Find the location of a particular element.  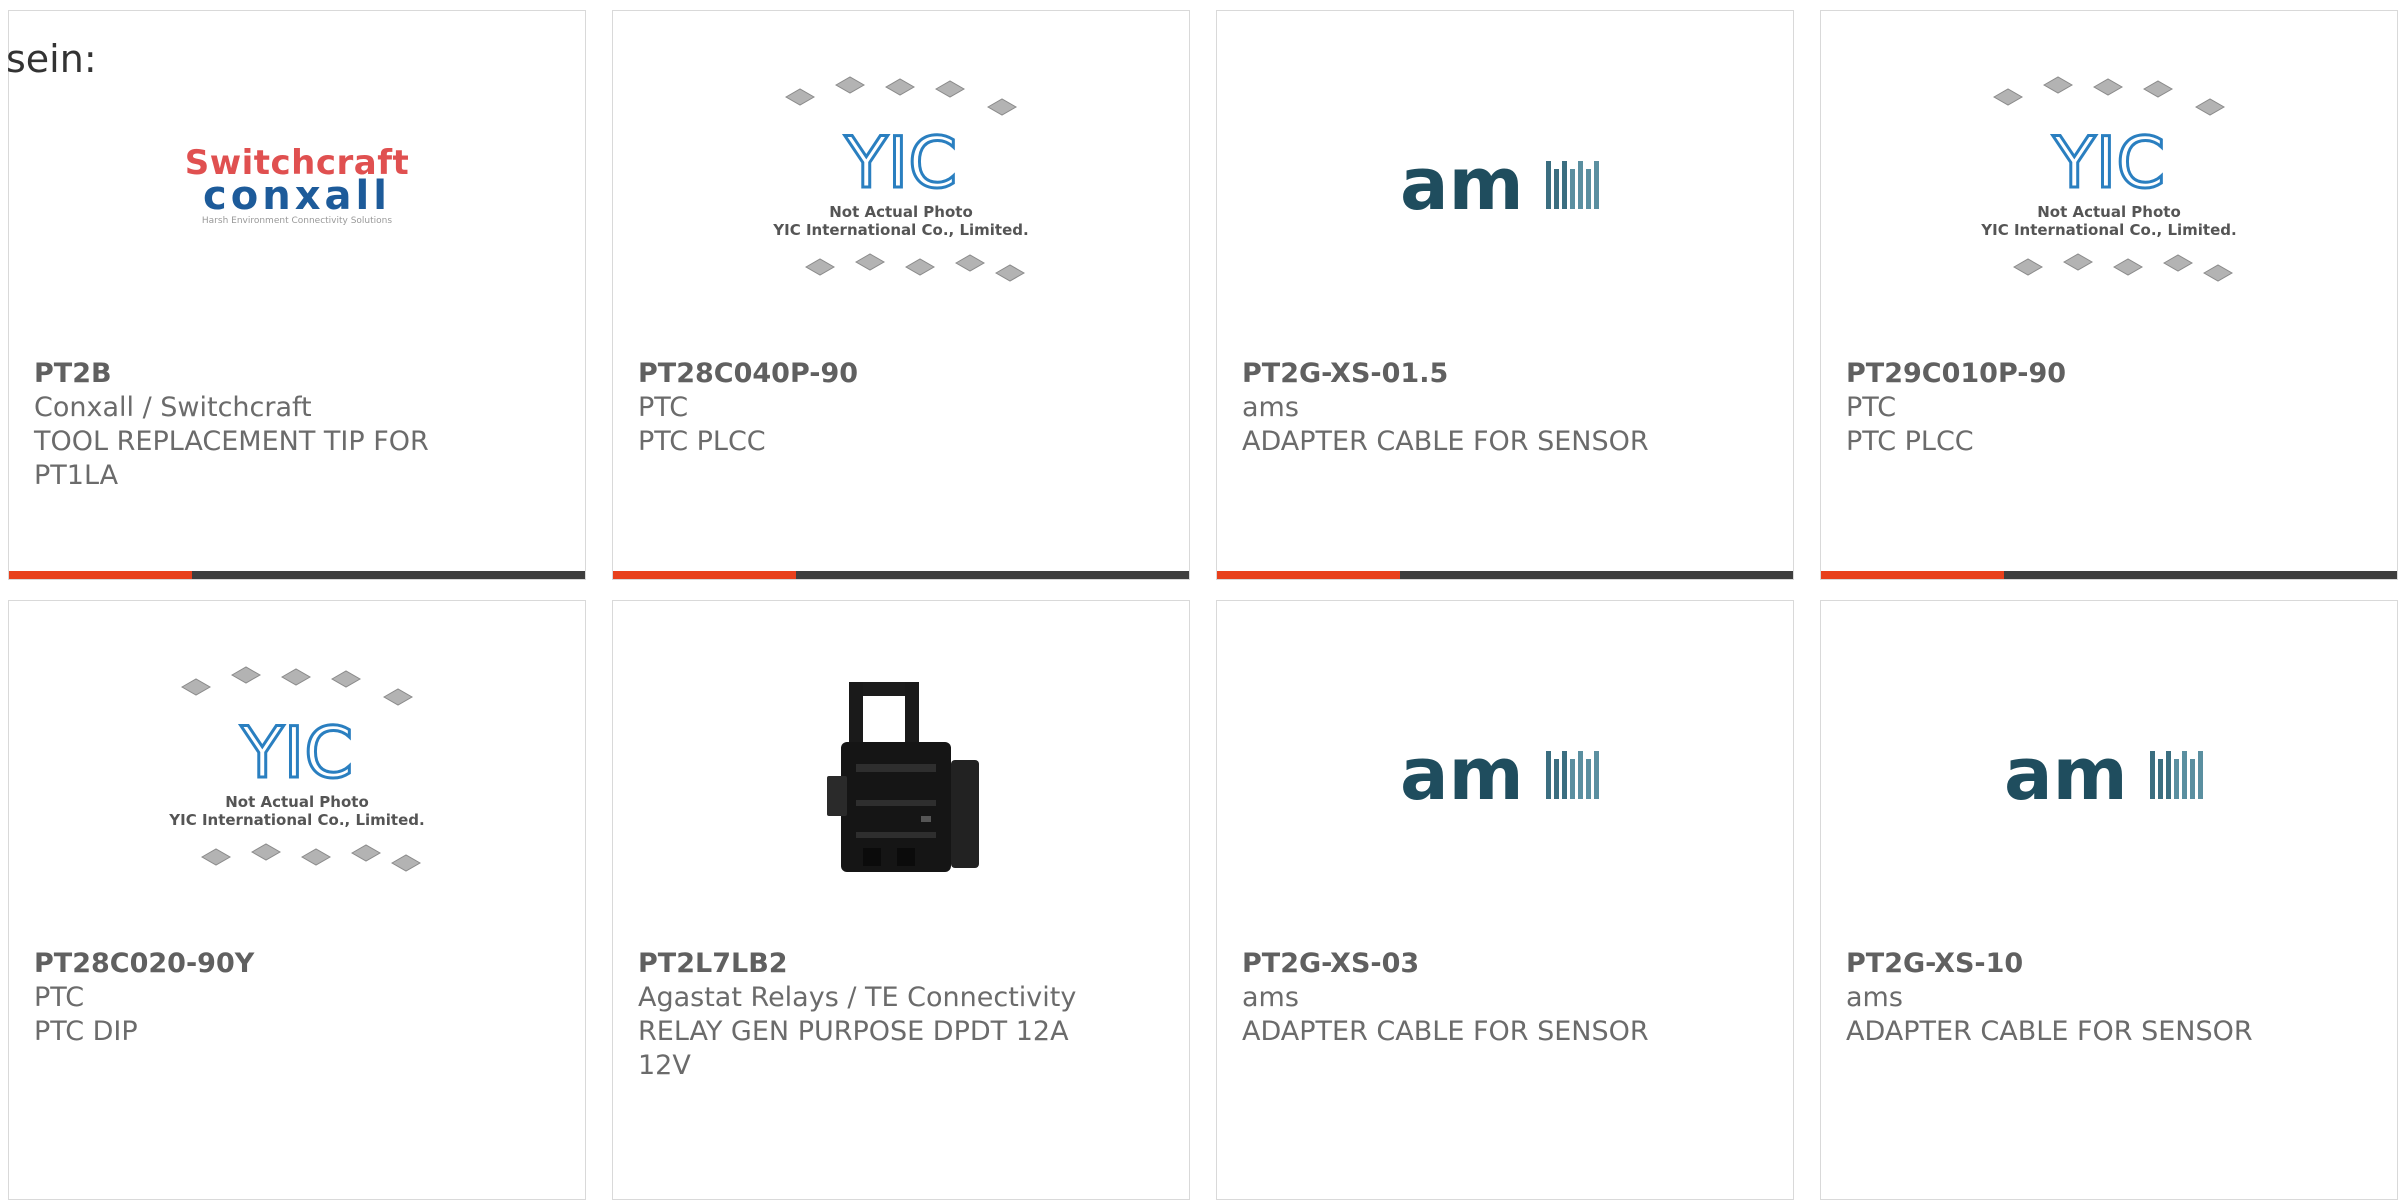

part-number-link: PT2G-XS-03 is located at coordinates (1505, 964).